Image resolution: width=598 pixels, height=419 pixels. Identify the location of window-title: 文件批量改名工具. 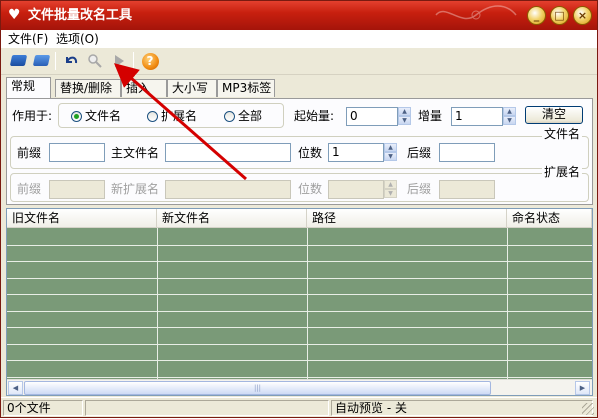
(80, 15).